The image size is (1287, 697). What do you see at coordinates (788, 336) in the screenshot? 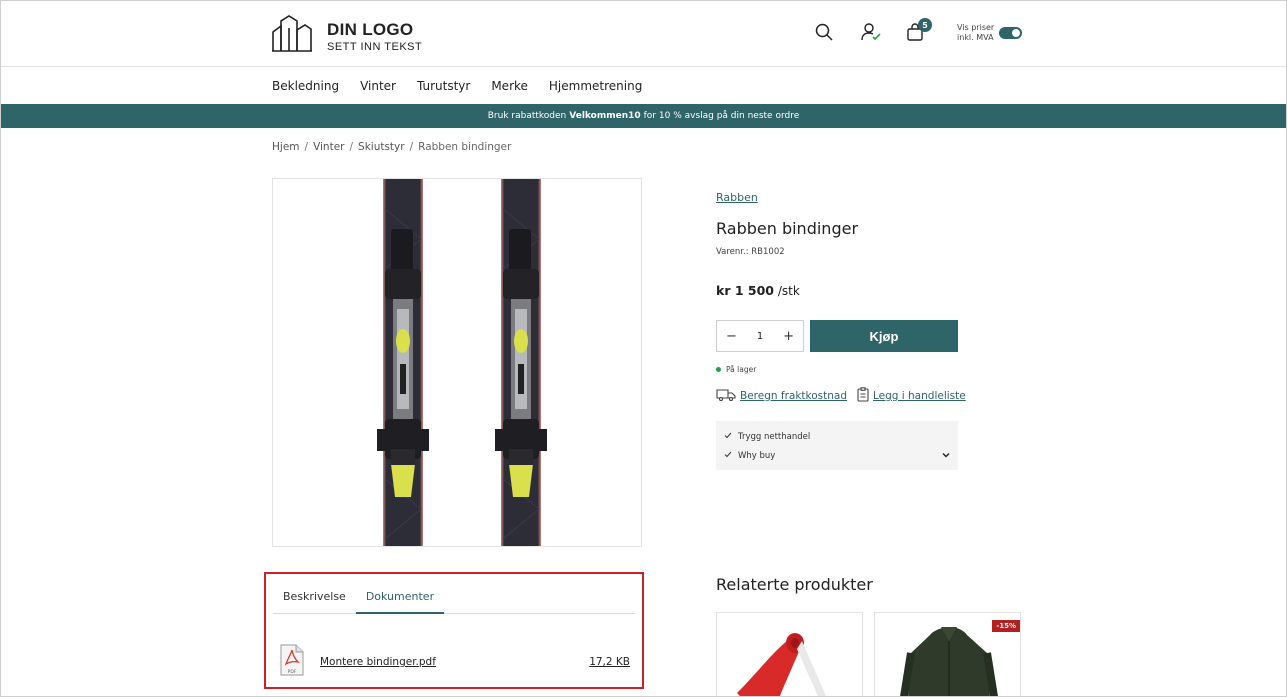
I see `quantity-increase-button: +` at bounding box center [788, 336].